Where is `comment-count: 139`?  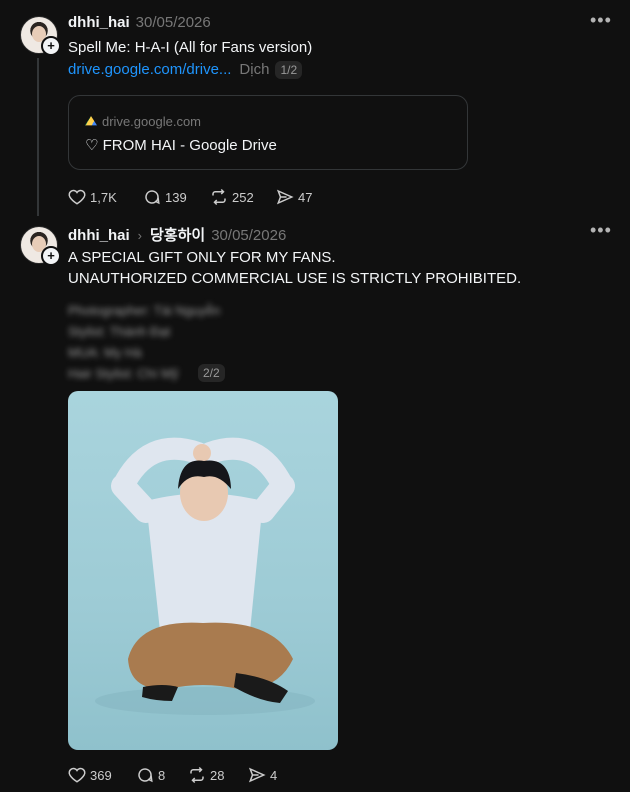 comment-count: 139 is located at coordinates (176, 197).